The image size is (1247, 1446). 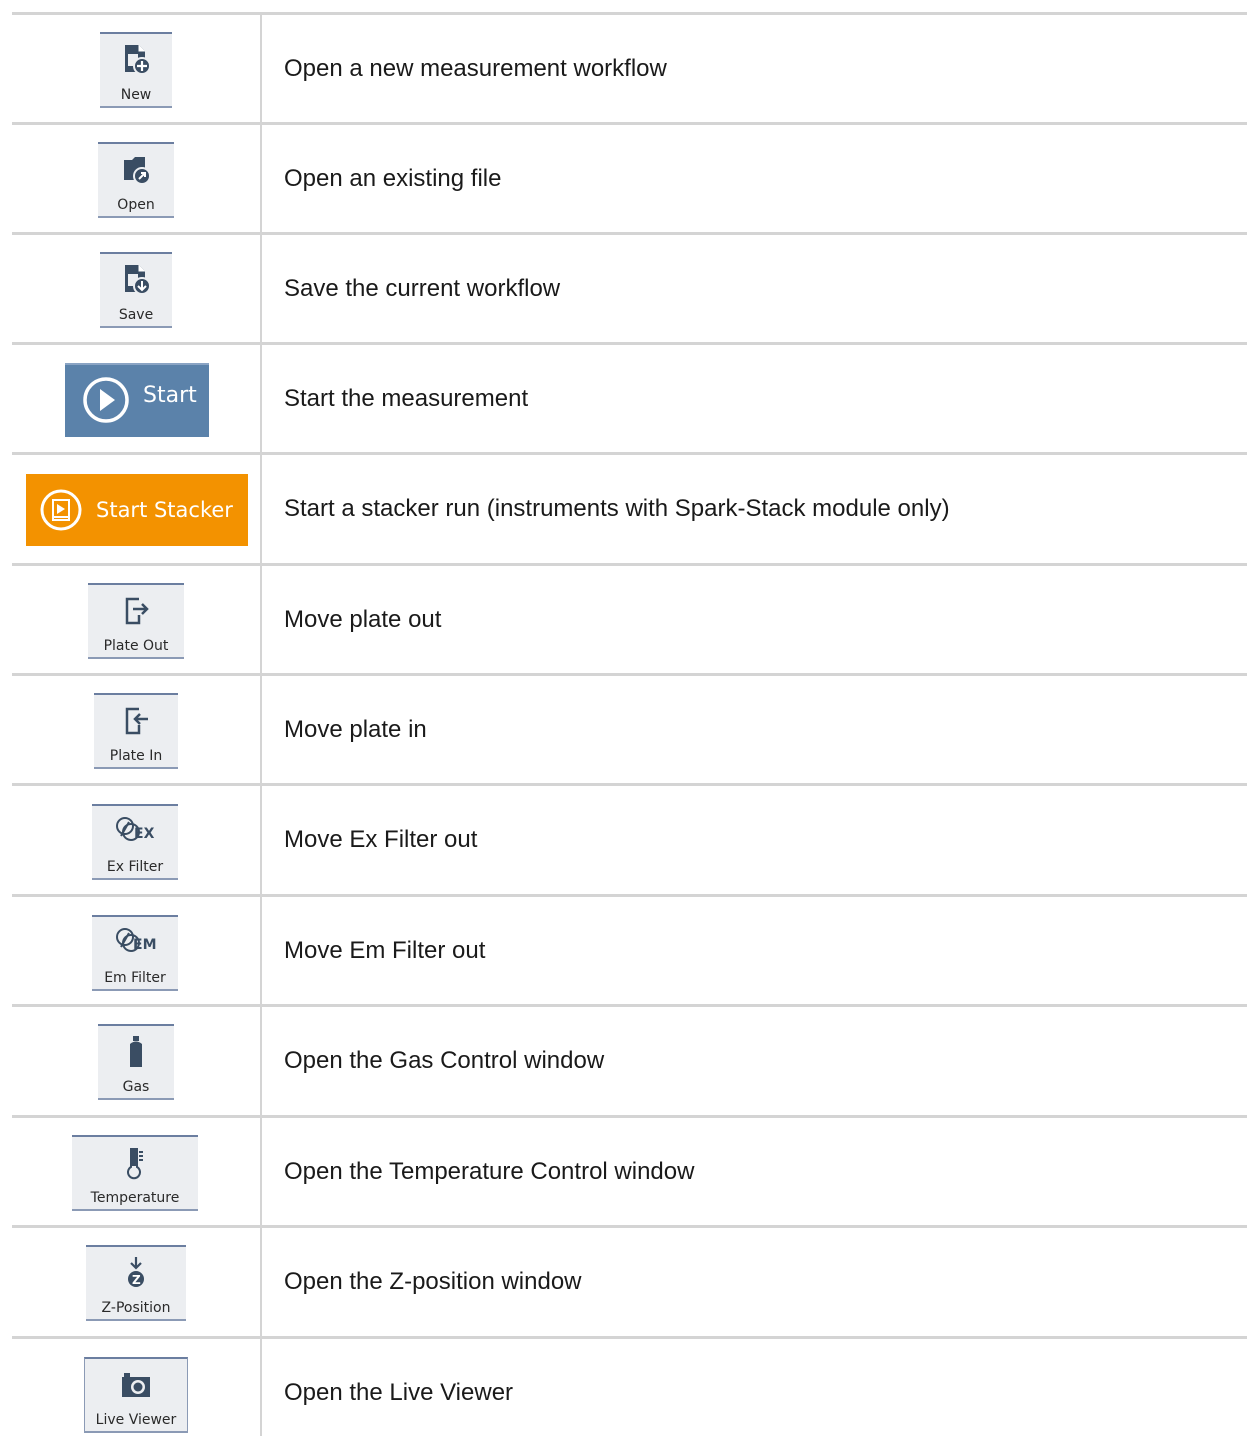 What do you see at coordinates (629, 1280) in the screenshot?
I see `table-row: Z Z-Position Open the Z-position window` at bounding box center [629, 1280].